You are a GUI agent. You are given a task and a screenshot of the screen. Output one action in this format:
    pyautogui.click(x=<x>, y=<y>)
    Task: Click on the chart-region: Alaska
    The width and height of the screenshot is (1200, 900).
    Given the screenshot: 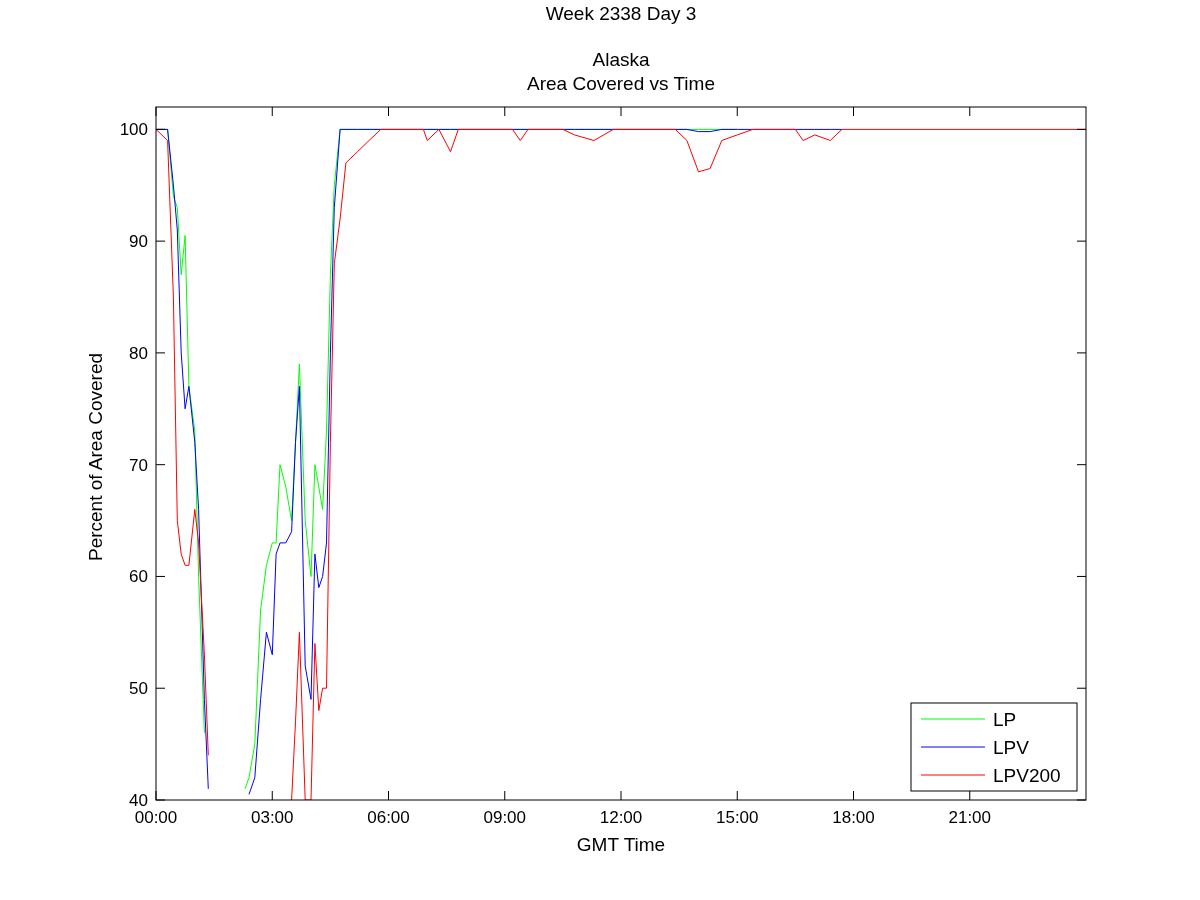 What is the action you would take?
    pyautogui.click(x=621, y=59)
    